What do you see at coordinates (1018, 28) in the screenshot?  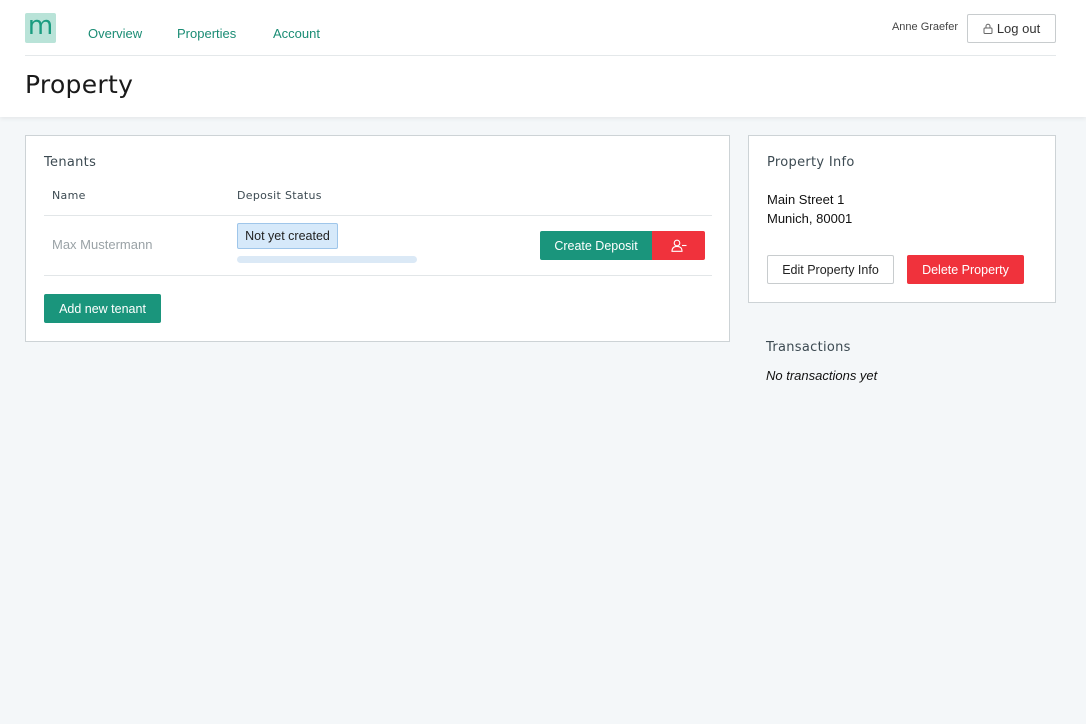 I see `logout-label: Log out` at bounding box center [1018, 28].